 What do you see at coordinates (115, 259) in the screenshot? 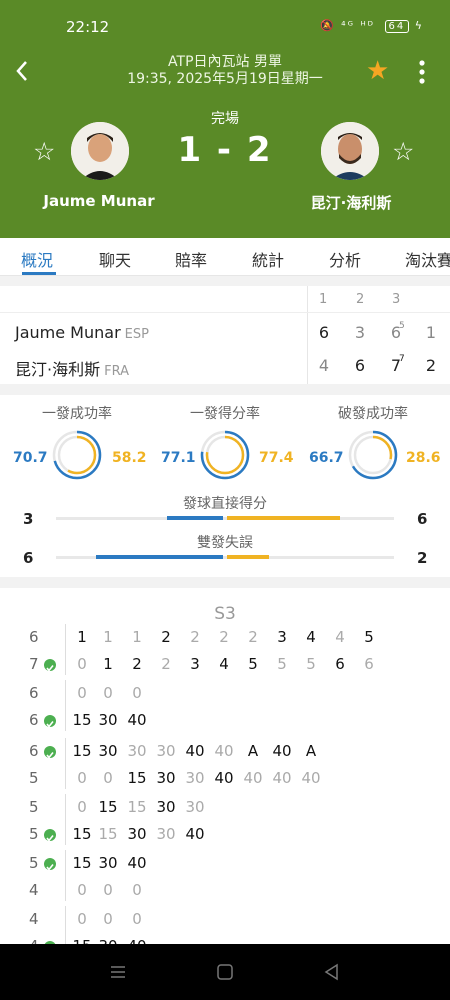
I see `tab-chat: 聊天` at bounding box center [115, 259].